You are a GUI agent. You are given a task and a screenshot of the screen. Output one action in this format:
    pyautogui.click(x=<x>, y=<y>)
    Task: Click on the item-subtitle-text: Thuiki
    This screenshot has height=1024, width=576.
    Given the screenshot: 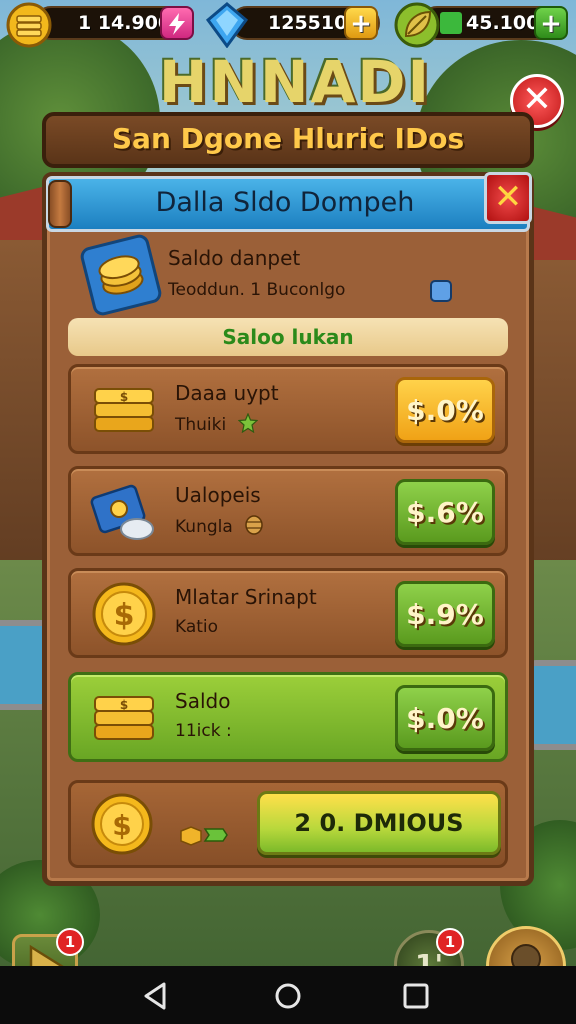 What is the action you would take?
    pyautogui.click(x=201, y=425)
    